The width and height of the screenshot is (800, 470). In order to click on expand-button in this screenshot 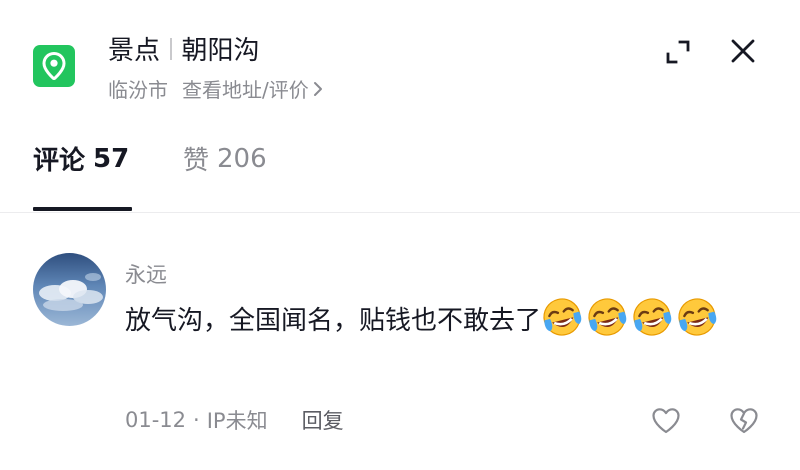, I will do `click(678, 52)`.